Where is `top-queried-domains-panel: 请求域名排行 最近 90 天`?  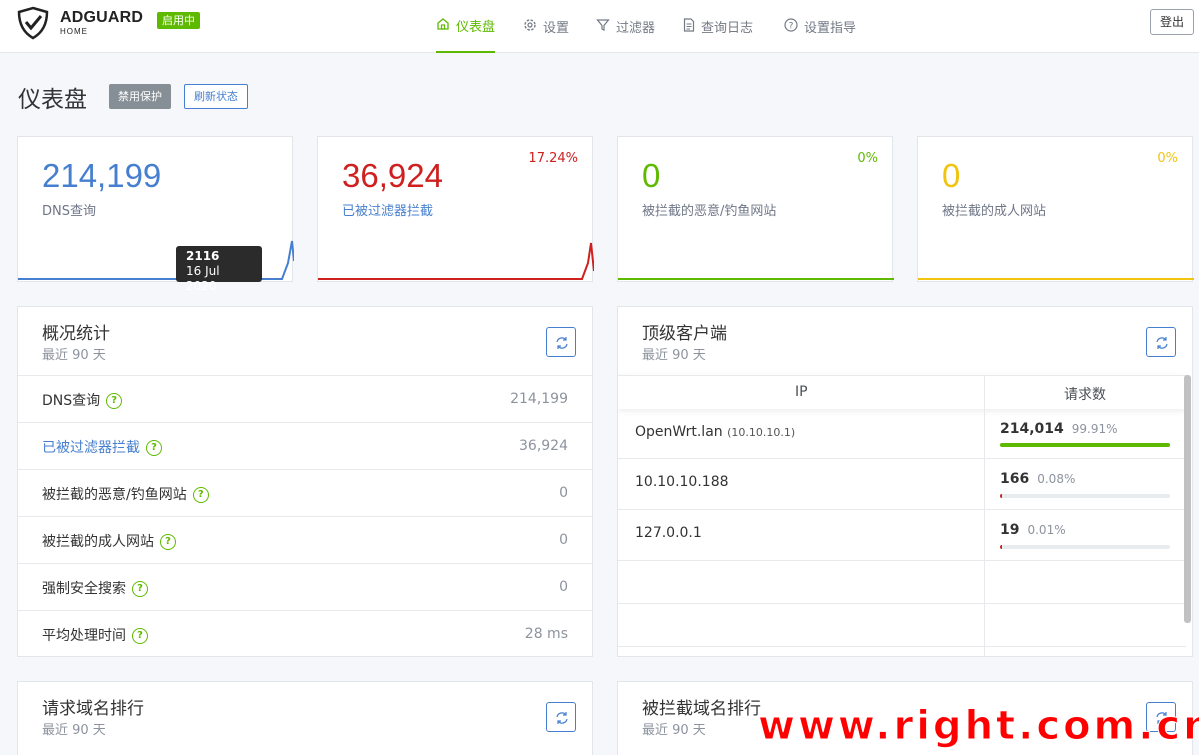
top-queried-domains-panel: 请求域名排行 最近 90 天 is located at coordinates (305, 718).